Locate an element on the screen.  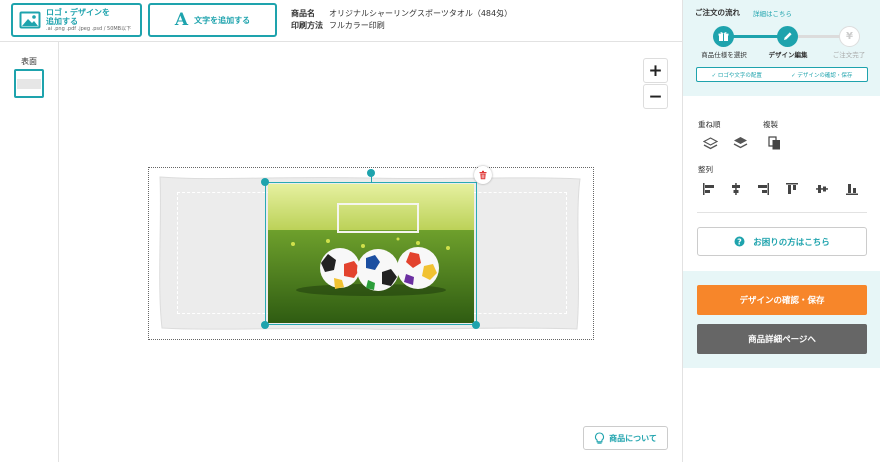
align-center-h-button is located at coordinates (736, 189).